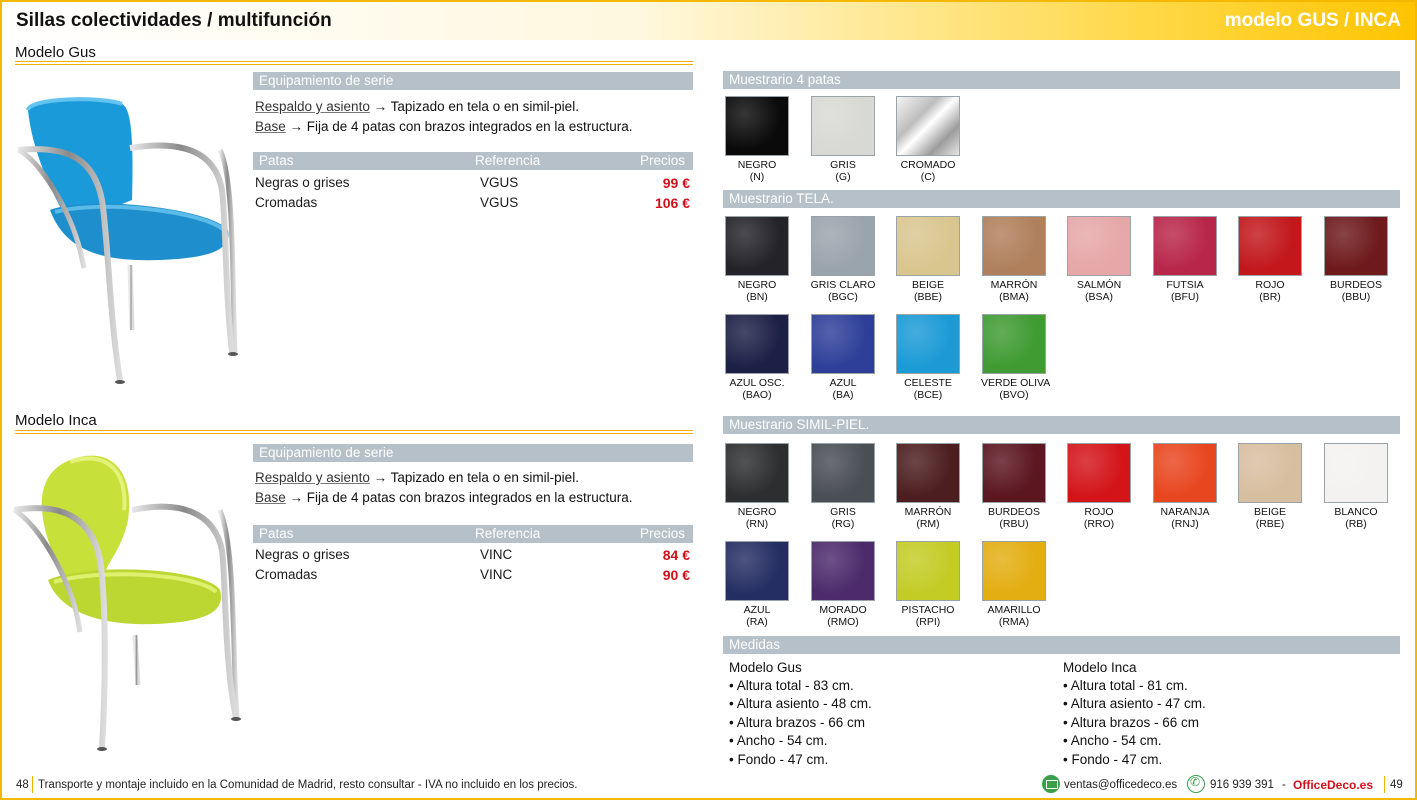 Image resolution: width=1417 pixels, height=800 pixels. What do you see at coordinates (1061, 645) in the screenshot?
I see `medidas-section-bar: Medidas` at bounding box center [1061, 645].